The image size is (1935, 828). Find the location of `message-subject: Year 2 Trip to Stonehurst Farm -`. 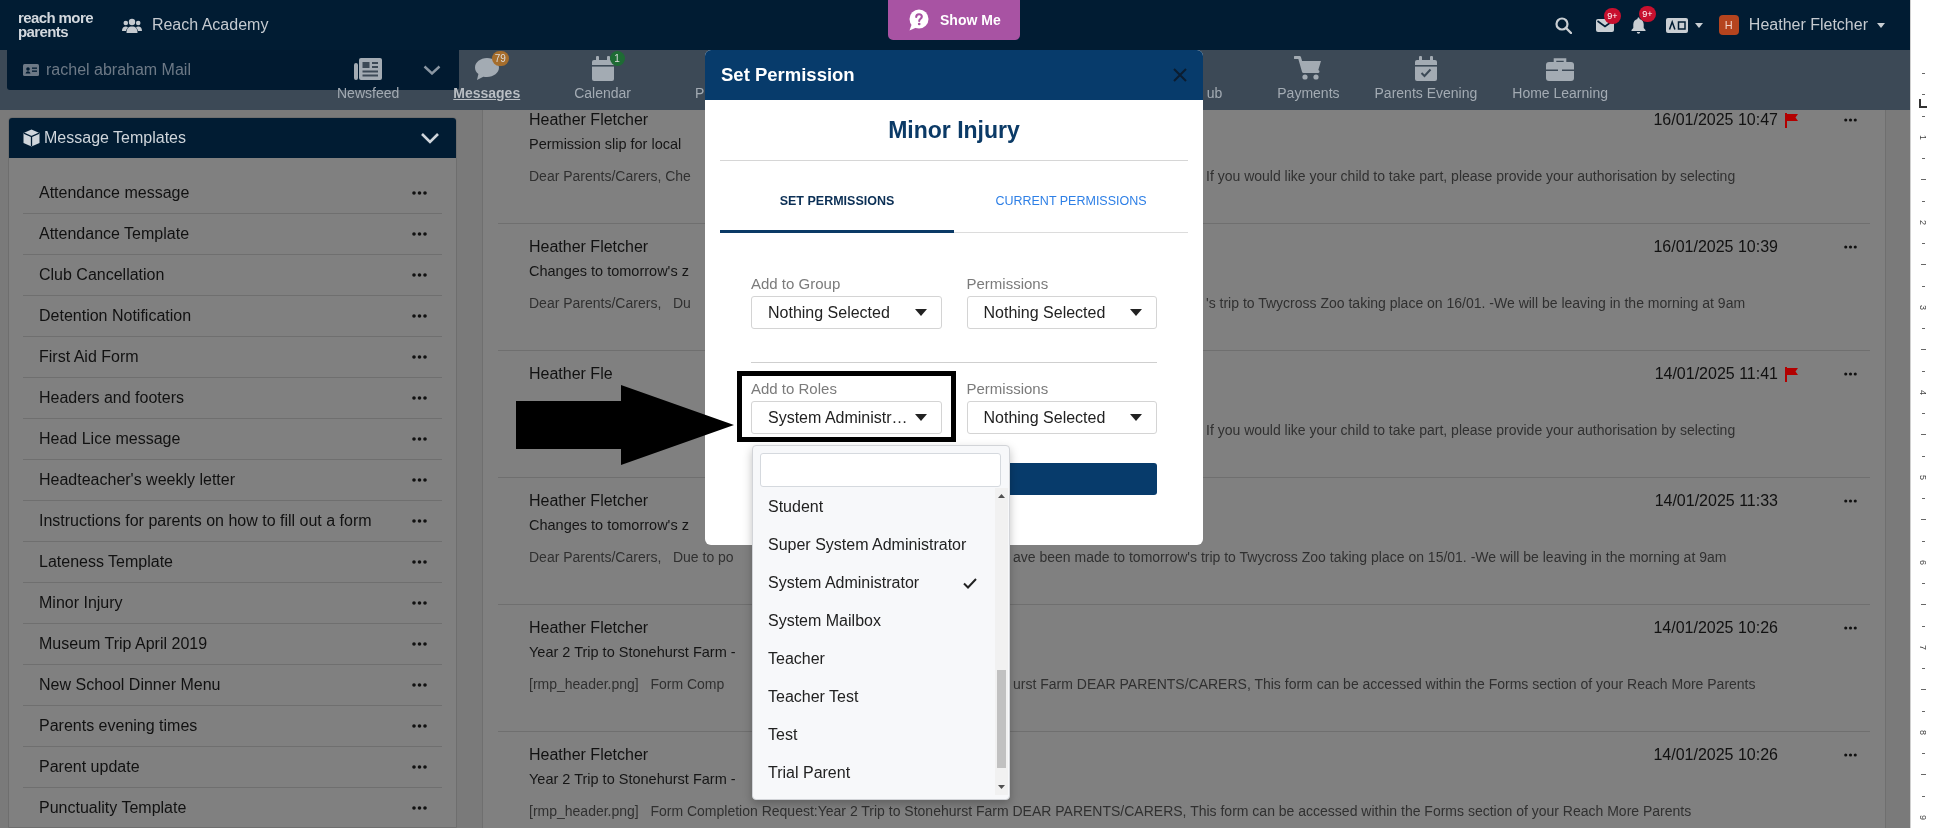

message-subject: Year 2 Trip to Stonehurst Farm - is located at coordinates (632, 780).